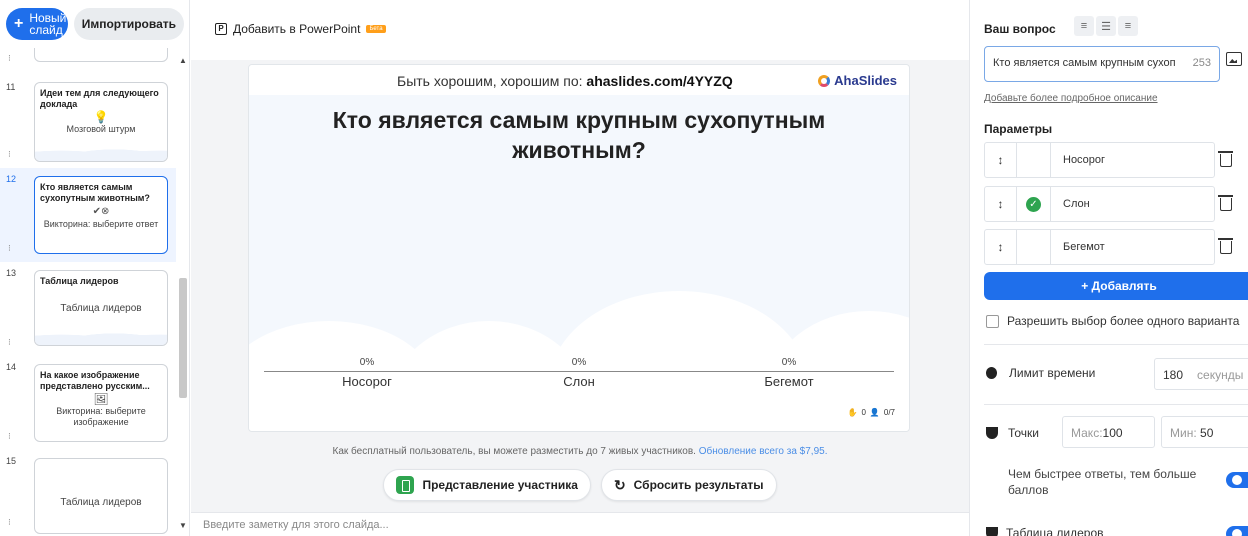 The image size is (1248, 536). I want to click on option-input: Носорог, so click(1132, 160).